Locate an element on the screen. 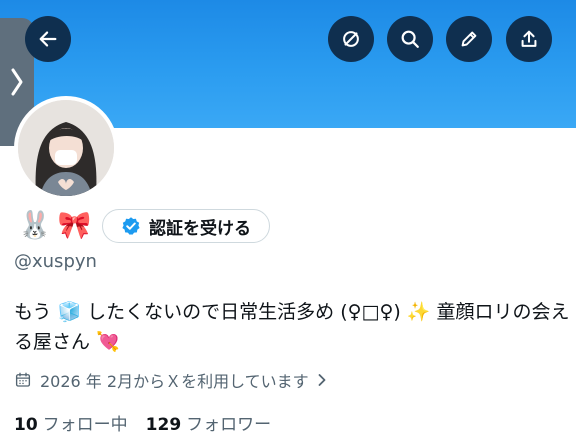 This screenshot has width=576, height=445. followers-link: 129 フォロワー is located at coordinates (209, 422).